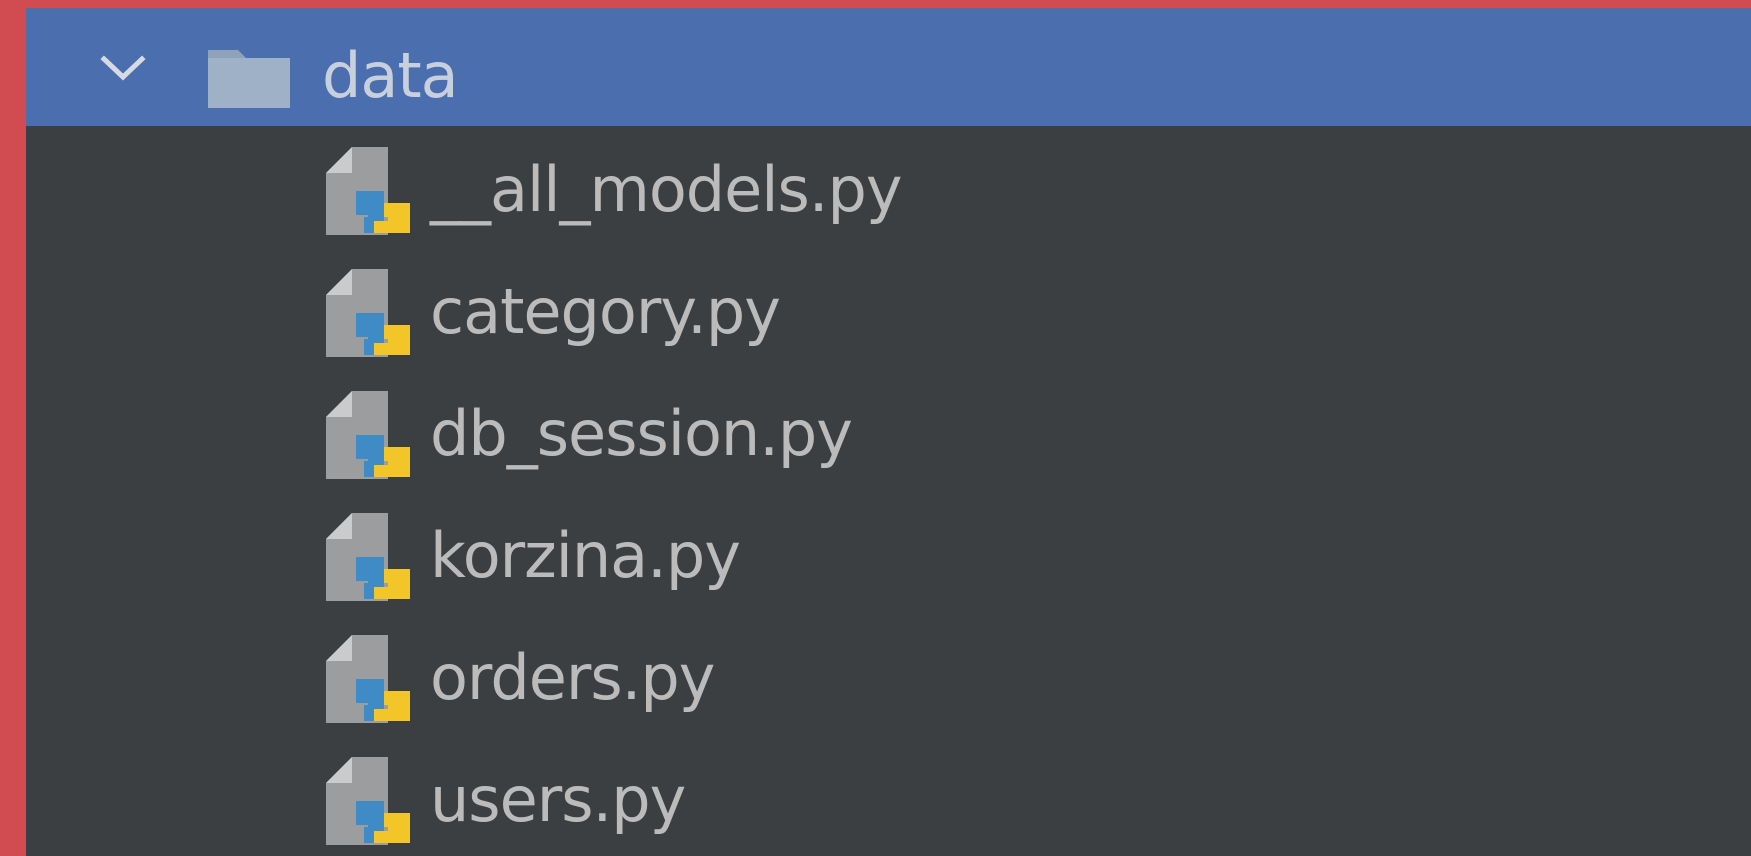  Describe the element at coordinates (558, 799) in the screenshot. I see `file-label: users.py` at that location.